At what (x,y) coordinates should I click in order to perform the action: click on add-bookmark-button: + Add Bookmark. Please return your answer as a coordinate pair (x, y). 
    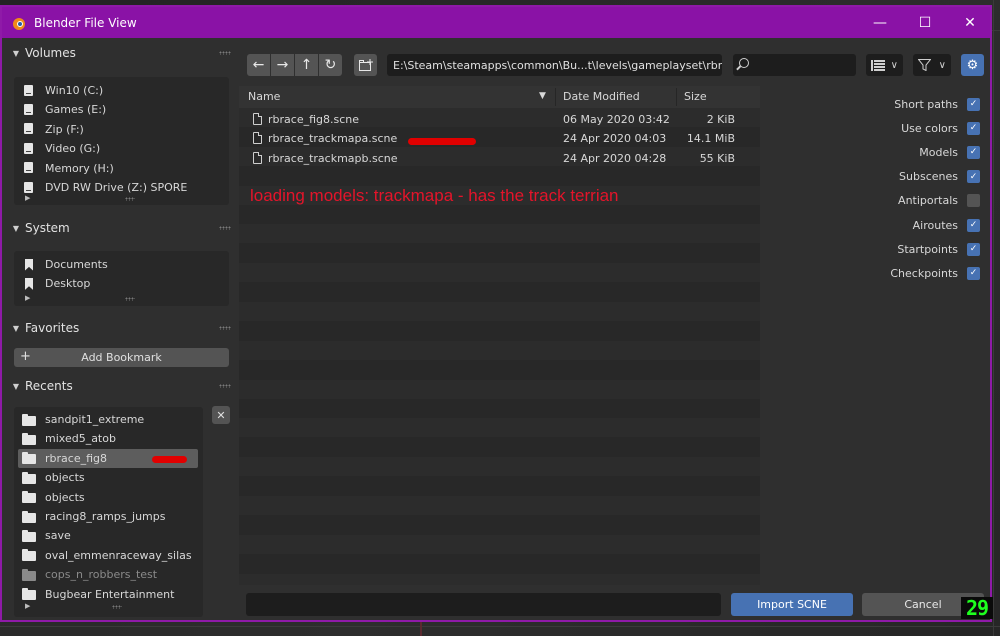
    Looking at the image, I should click on (121, 357).